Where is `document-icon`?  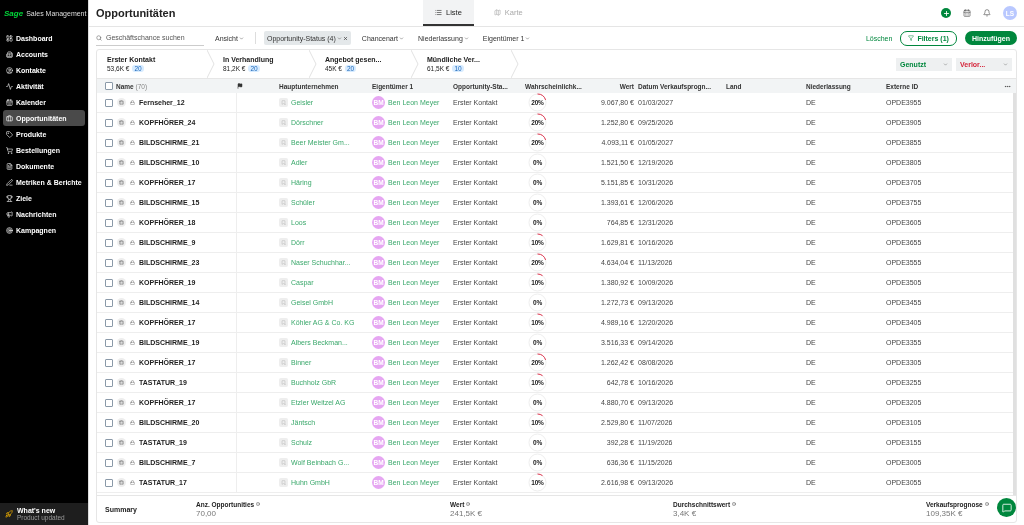
document-icon is located at coordinates (9, 166).